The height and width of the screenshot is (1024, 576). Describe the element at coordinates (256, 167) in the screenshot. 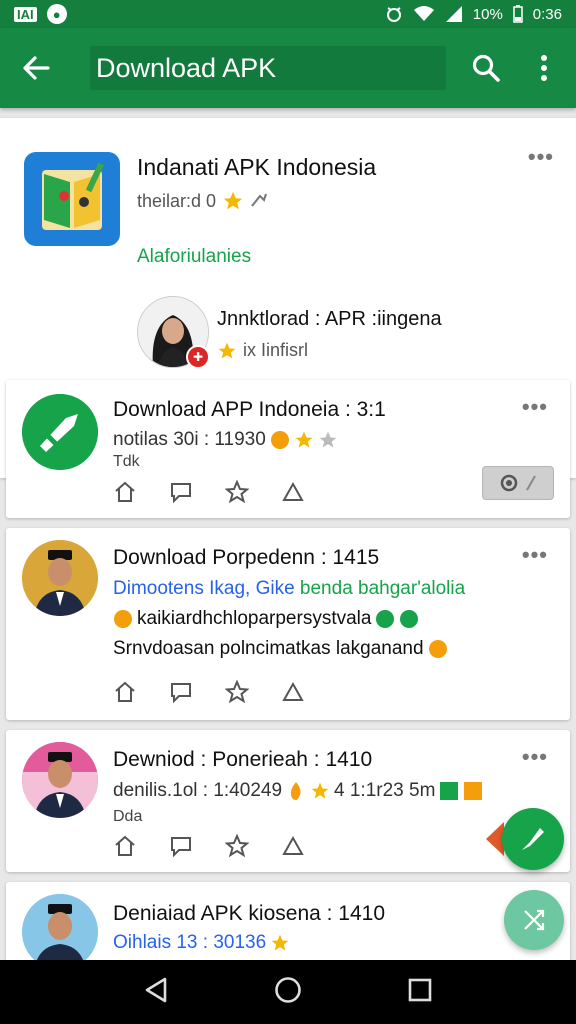

I see `app-title: Indanati APK Indonesia` at that location.